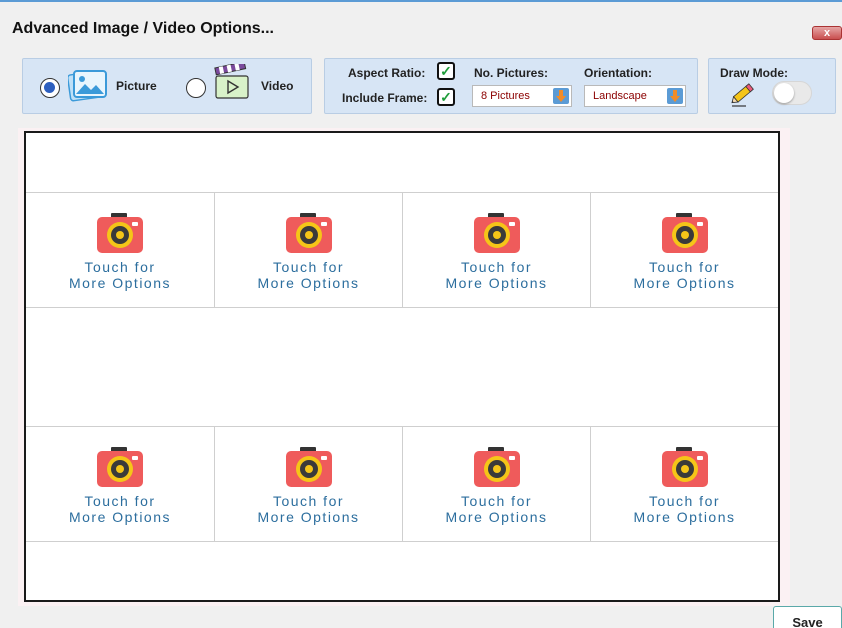  I want to click on picture-slot-7: Touch for More Options, so click(496, 484).